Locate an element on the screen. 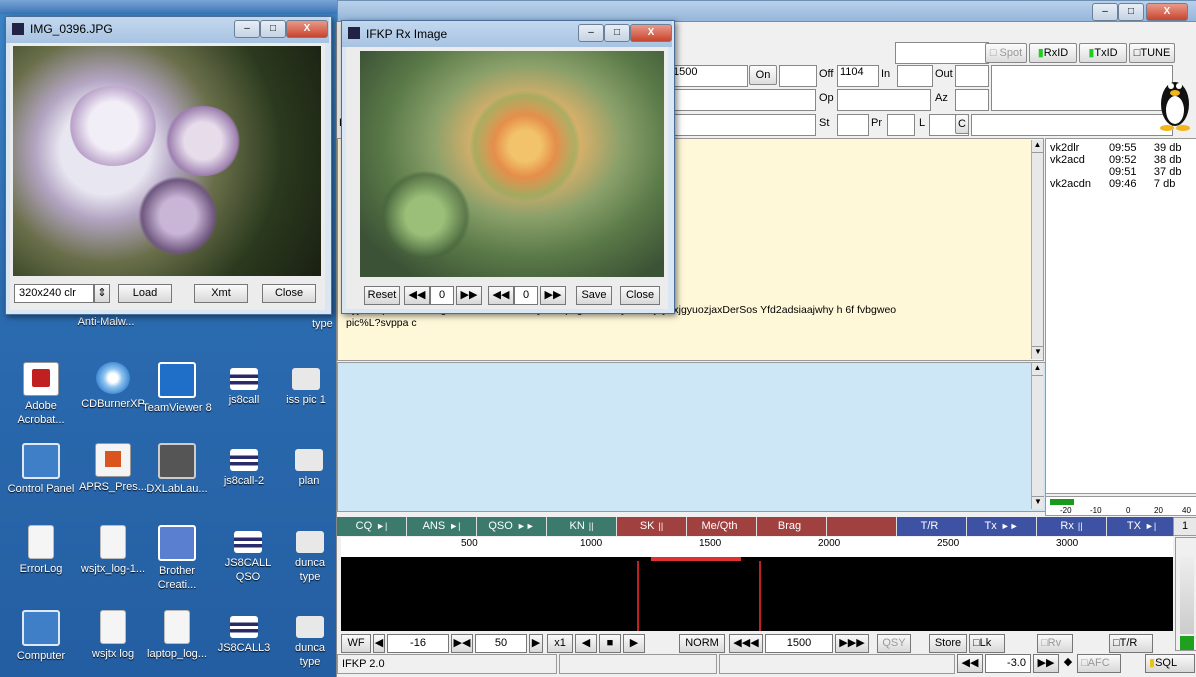 Image resolution: width=1196 pixels, height=677 pixels. level-down-icon: ◀ is located at coordinates (379, 643).